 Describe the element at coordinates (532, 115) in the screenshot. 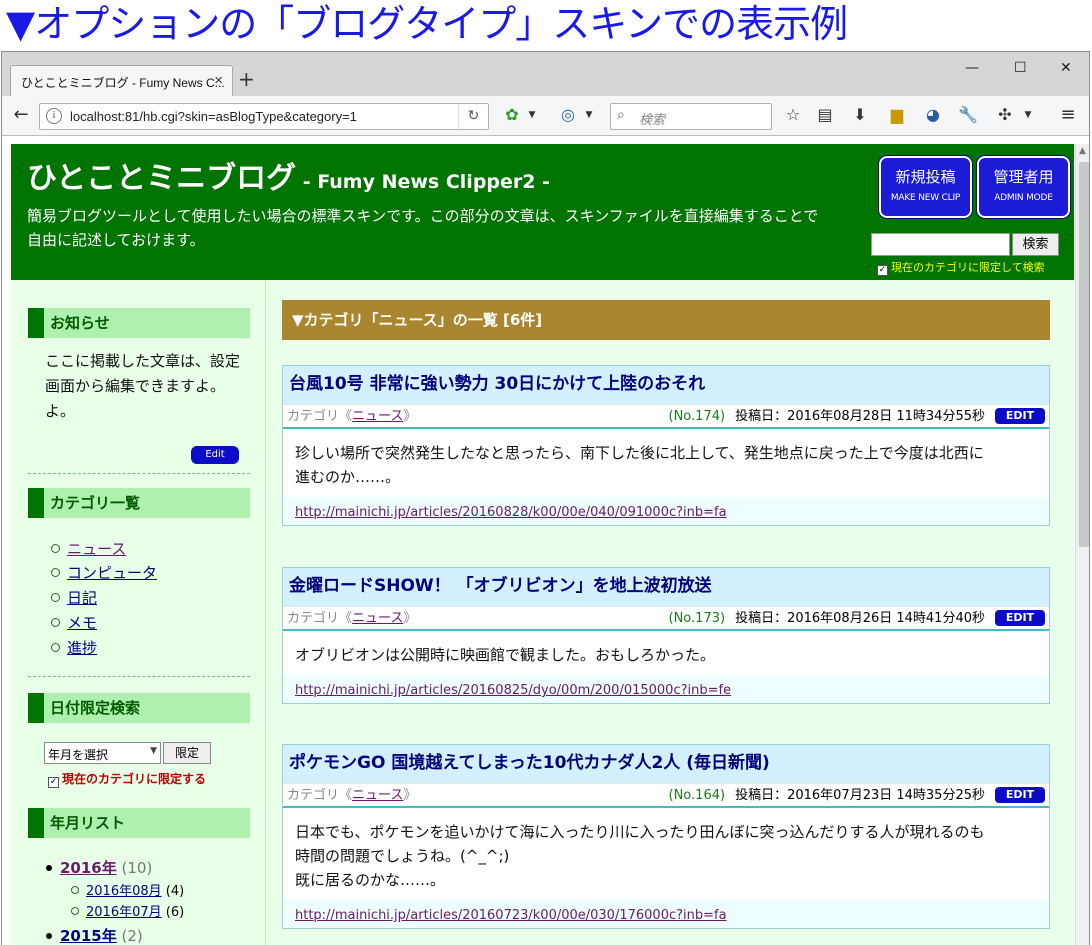

I see `addon-dropdown-icon: ▼` at that location.